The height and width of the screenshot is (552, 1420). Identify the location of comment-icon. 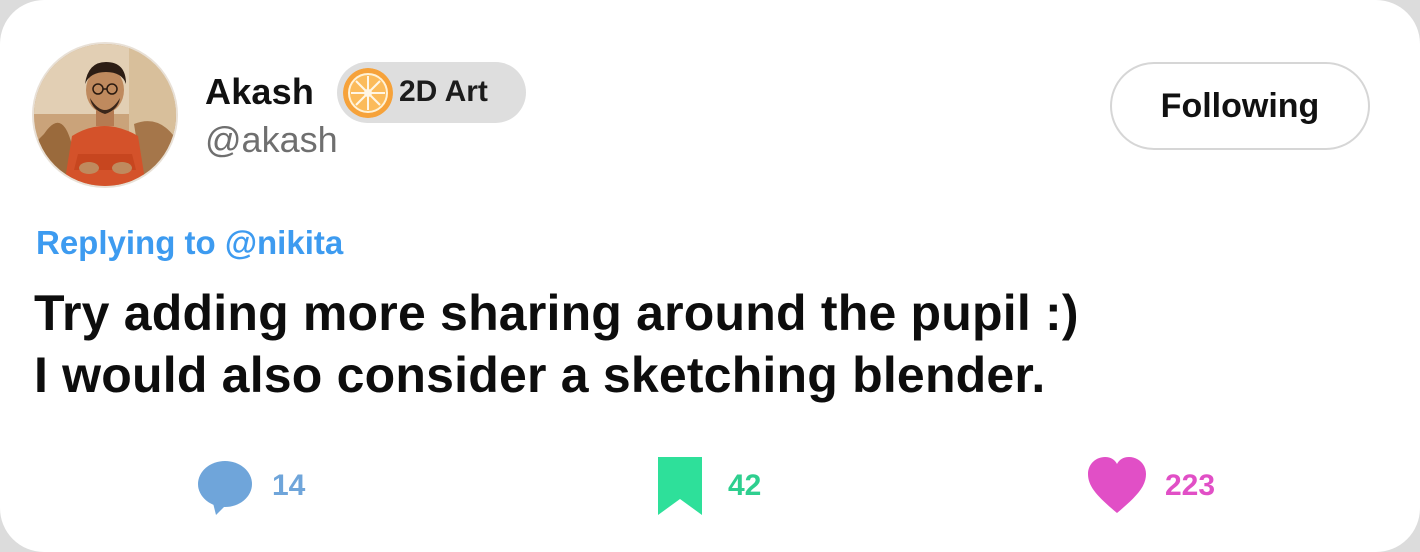
(225, 488).